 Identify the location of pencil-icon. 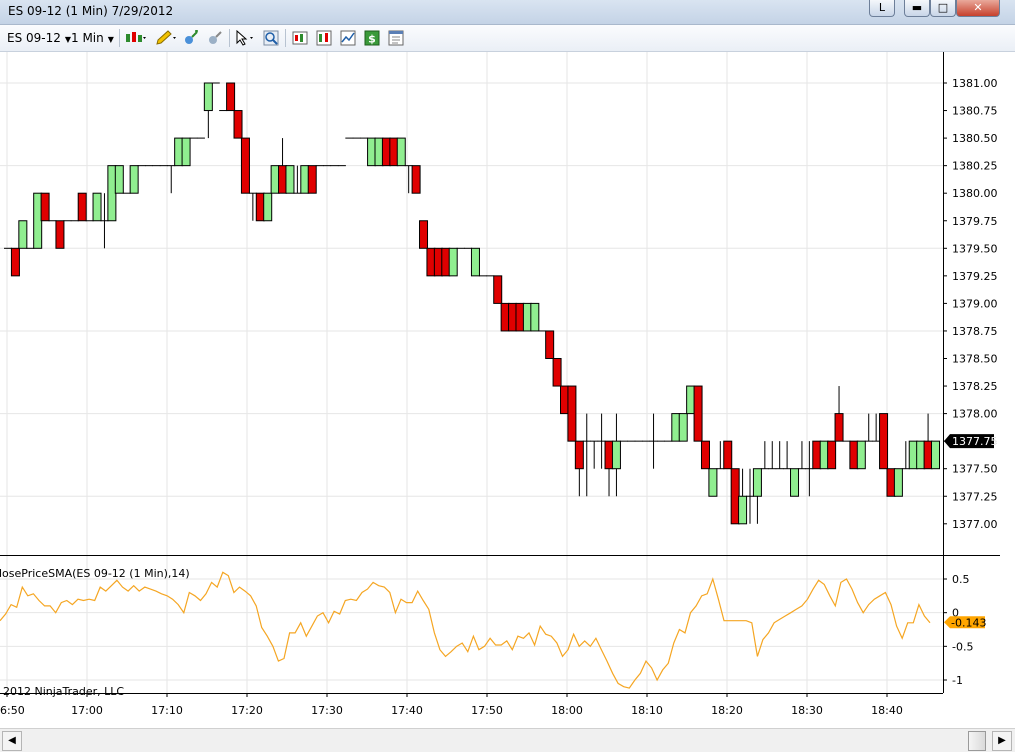
(166, 38).